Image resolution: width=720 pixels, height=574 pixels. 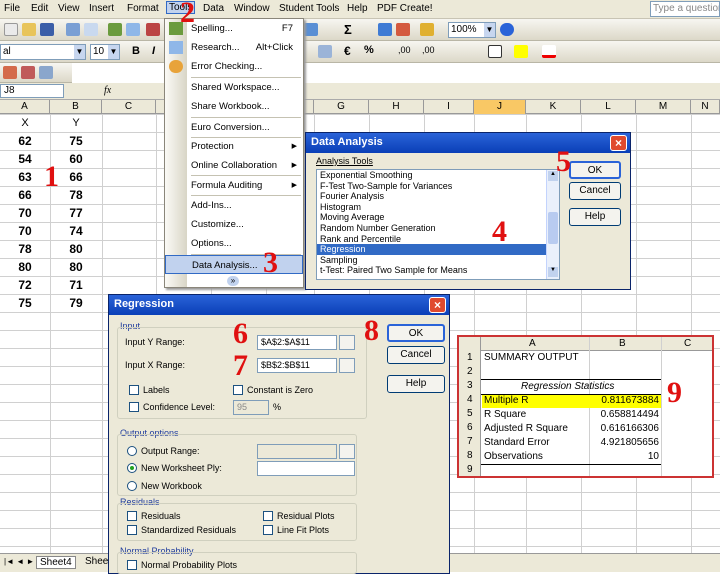 What do you see at coordinates (46, 72) in the screenshot?
I see `drawing-icon` at bounding box center [46, 72].